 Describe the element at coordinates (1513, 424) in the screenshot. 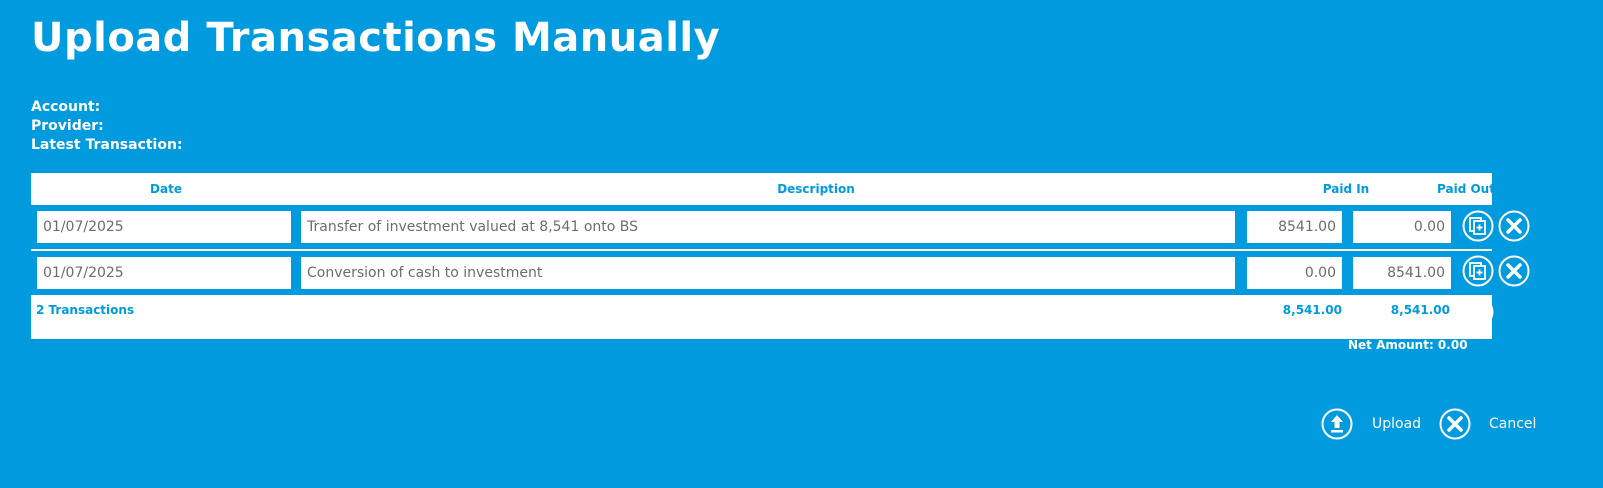

I see `cancel-label: Cancel` at that location.